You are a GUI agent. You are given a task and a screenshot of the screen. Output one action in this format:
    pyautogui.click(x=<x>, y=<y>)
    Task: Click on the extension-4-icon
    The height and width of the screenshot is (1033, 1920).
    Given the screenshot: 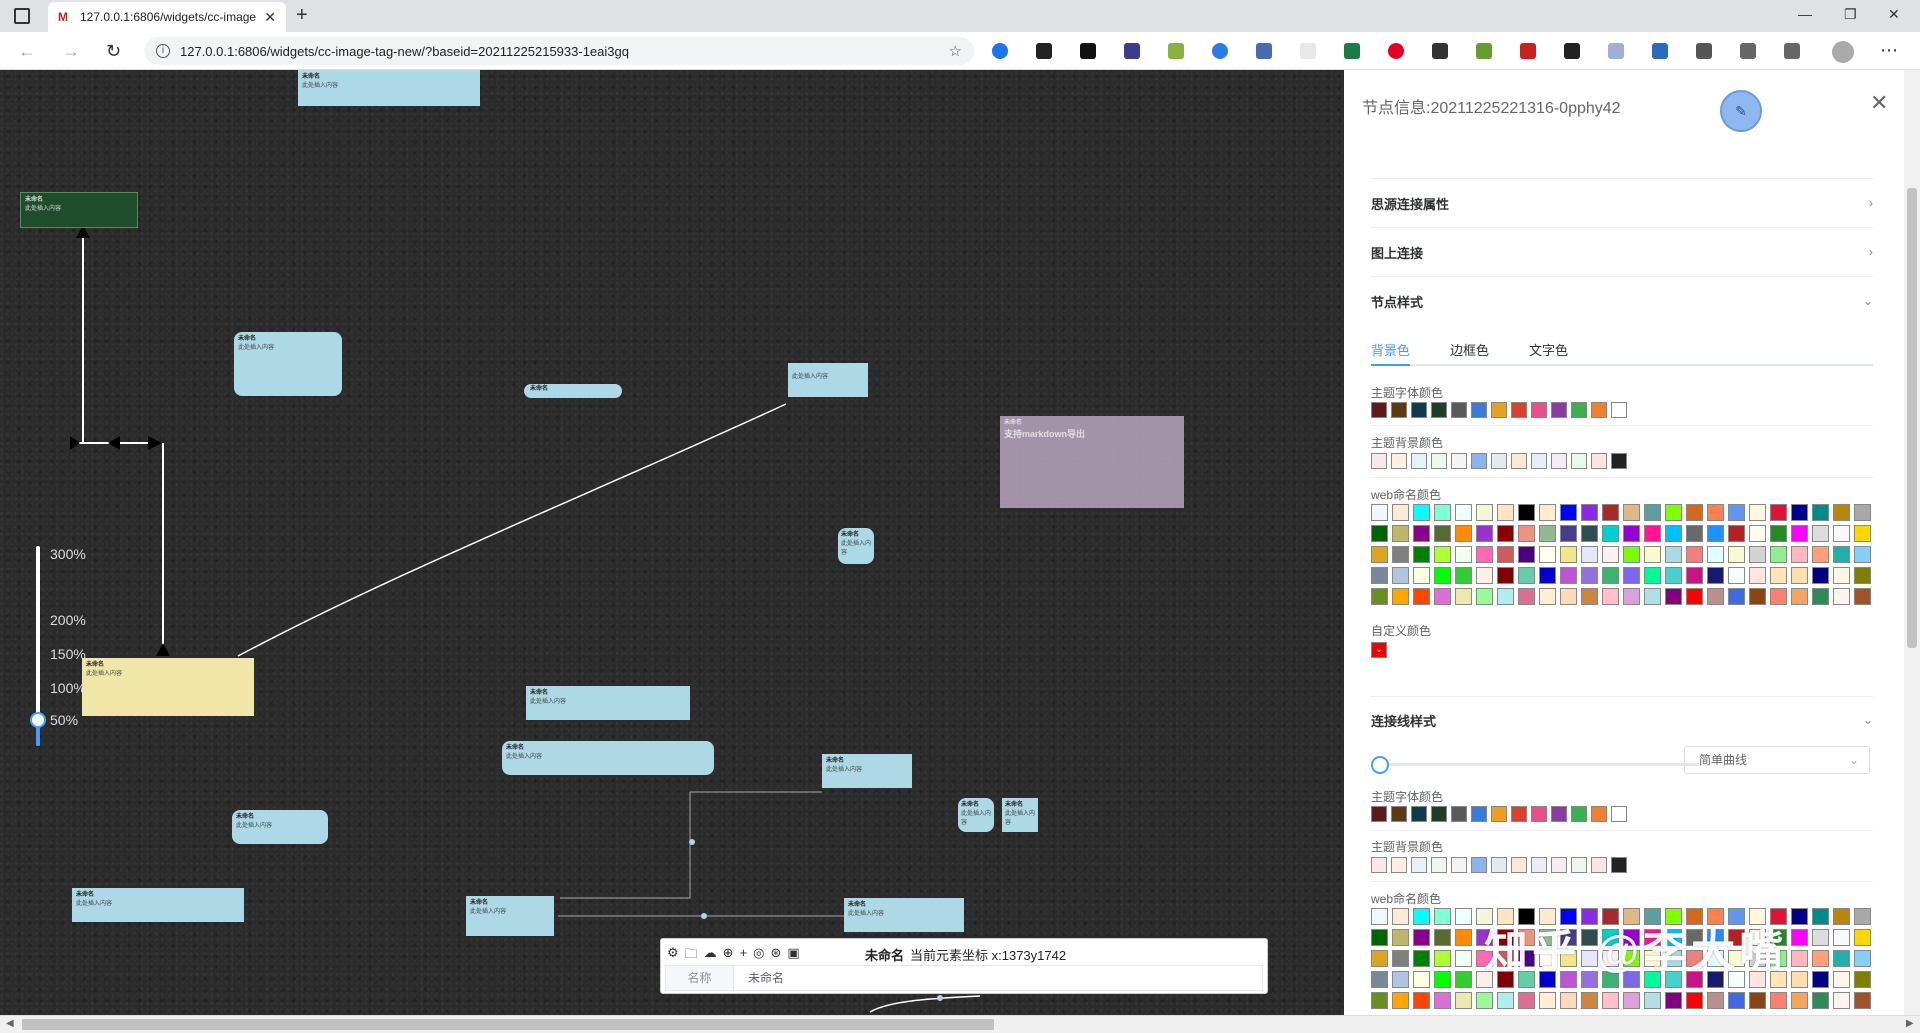 What is the action you would take?
    pyautogui.click(x=1176, y=51)
    